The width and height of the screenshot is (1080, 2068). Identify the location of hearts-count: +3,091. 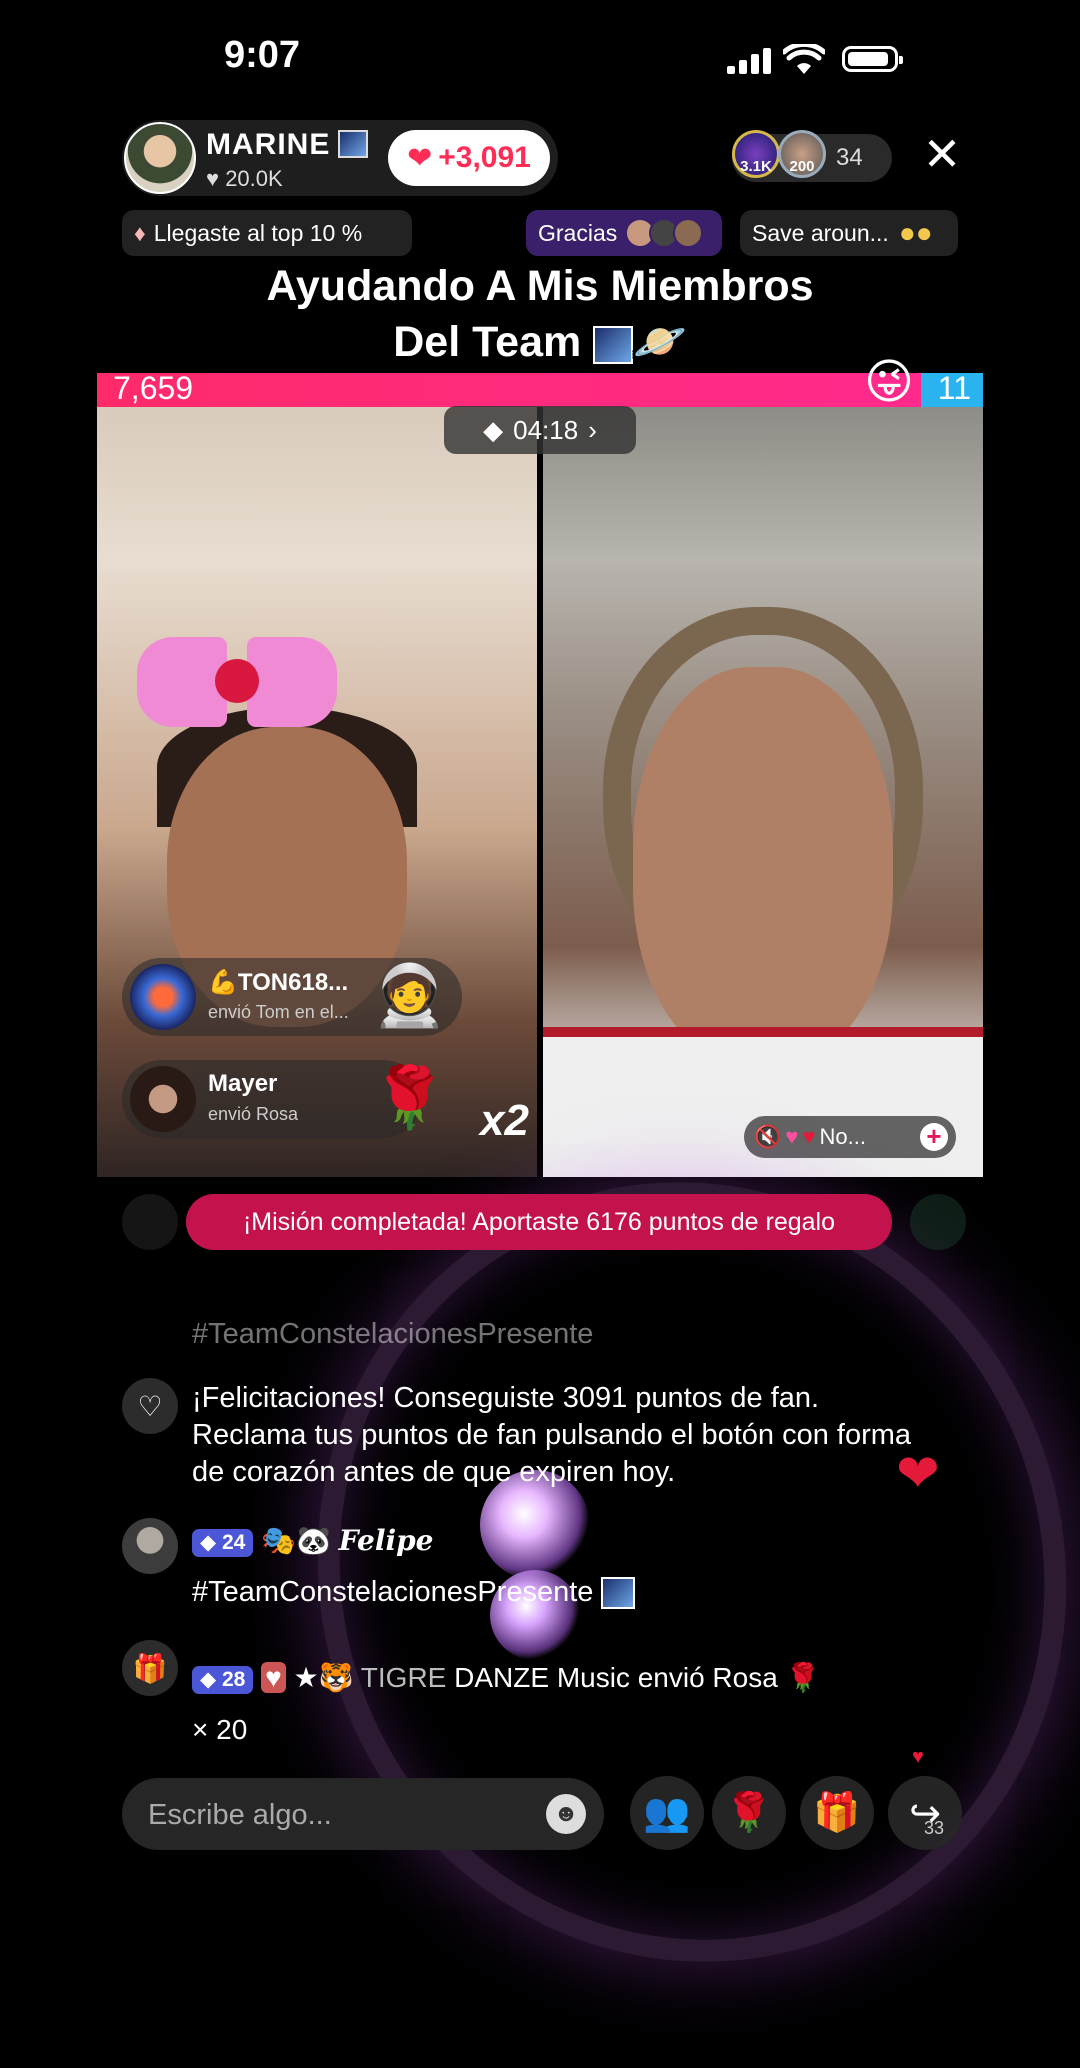
(484, 157).